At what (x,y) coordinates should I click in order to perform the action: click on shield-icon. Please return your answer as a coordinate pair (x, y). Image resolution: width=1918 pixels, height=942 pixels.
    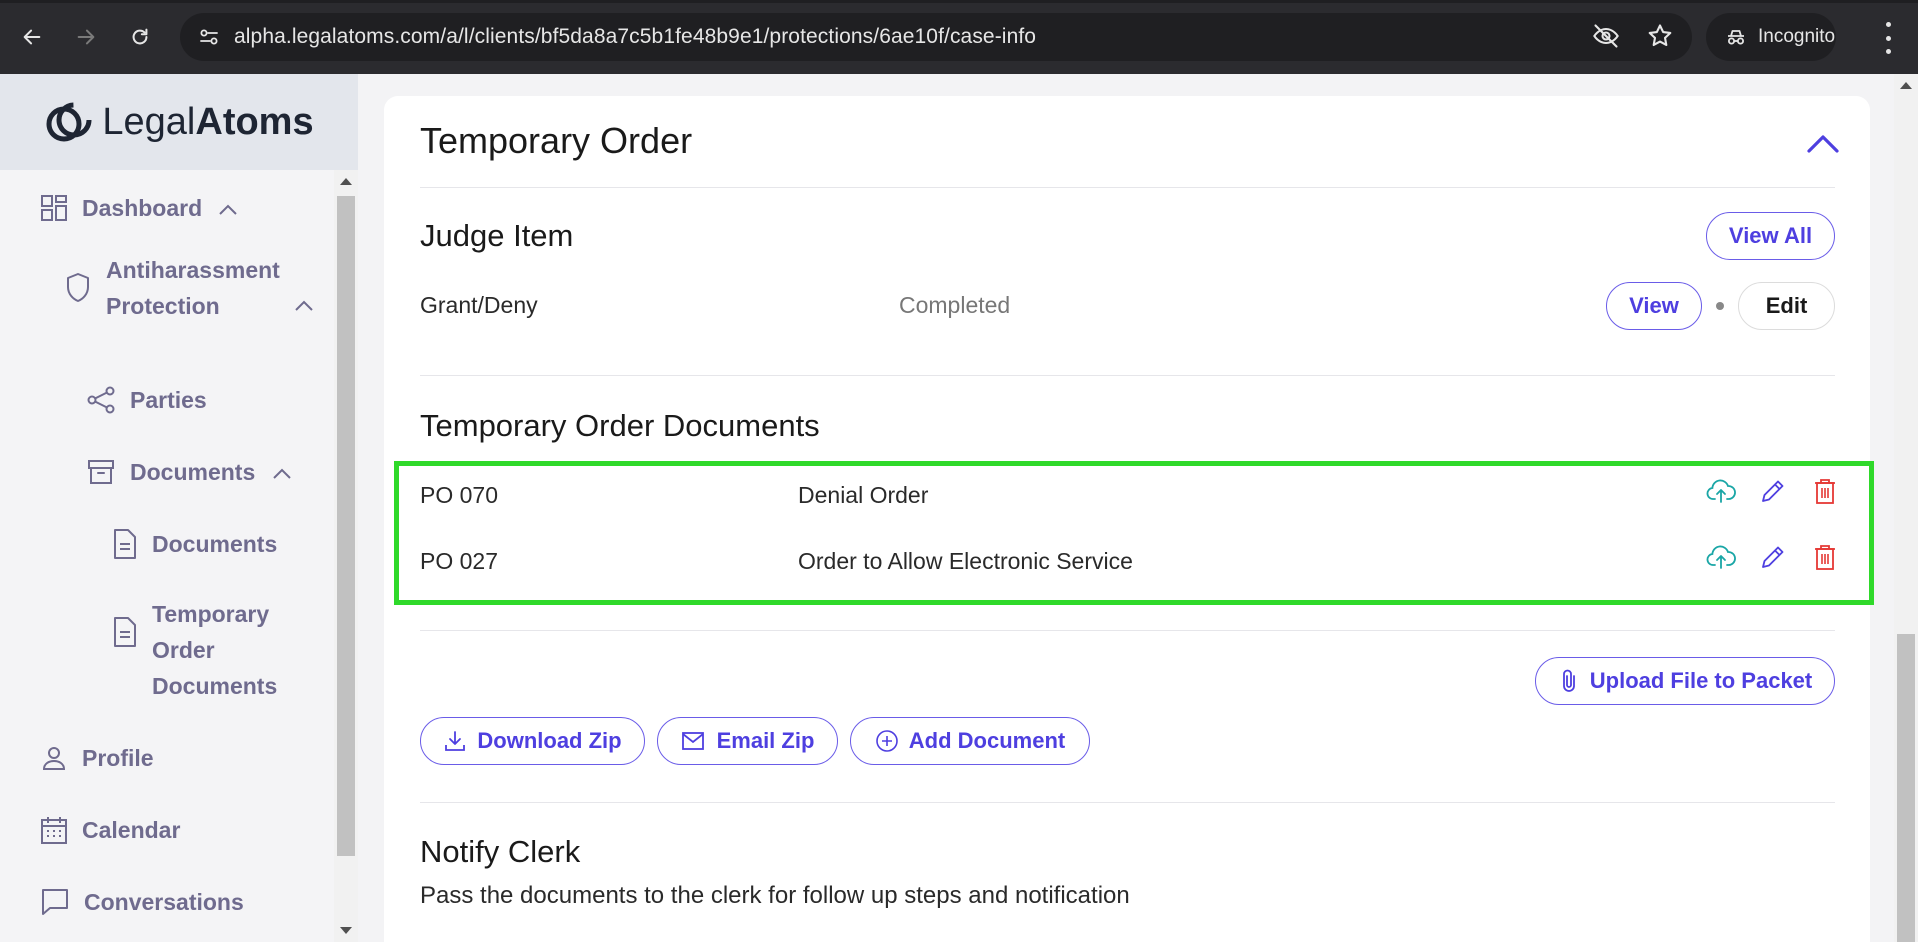
    Looking at the image, I should click on (78, 287).